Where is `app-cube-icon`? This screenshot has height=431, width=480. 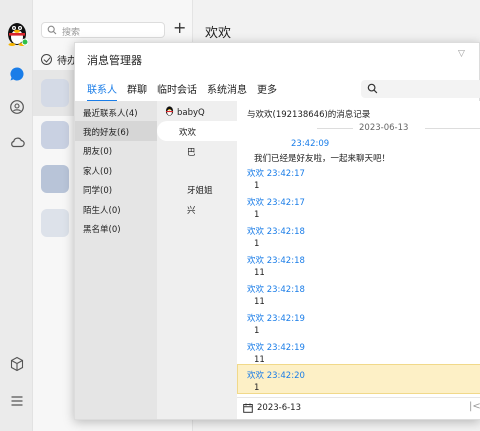 app-cube-icon is located at coordinates (17, 364).